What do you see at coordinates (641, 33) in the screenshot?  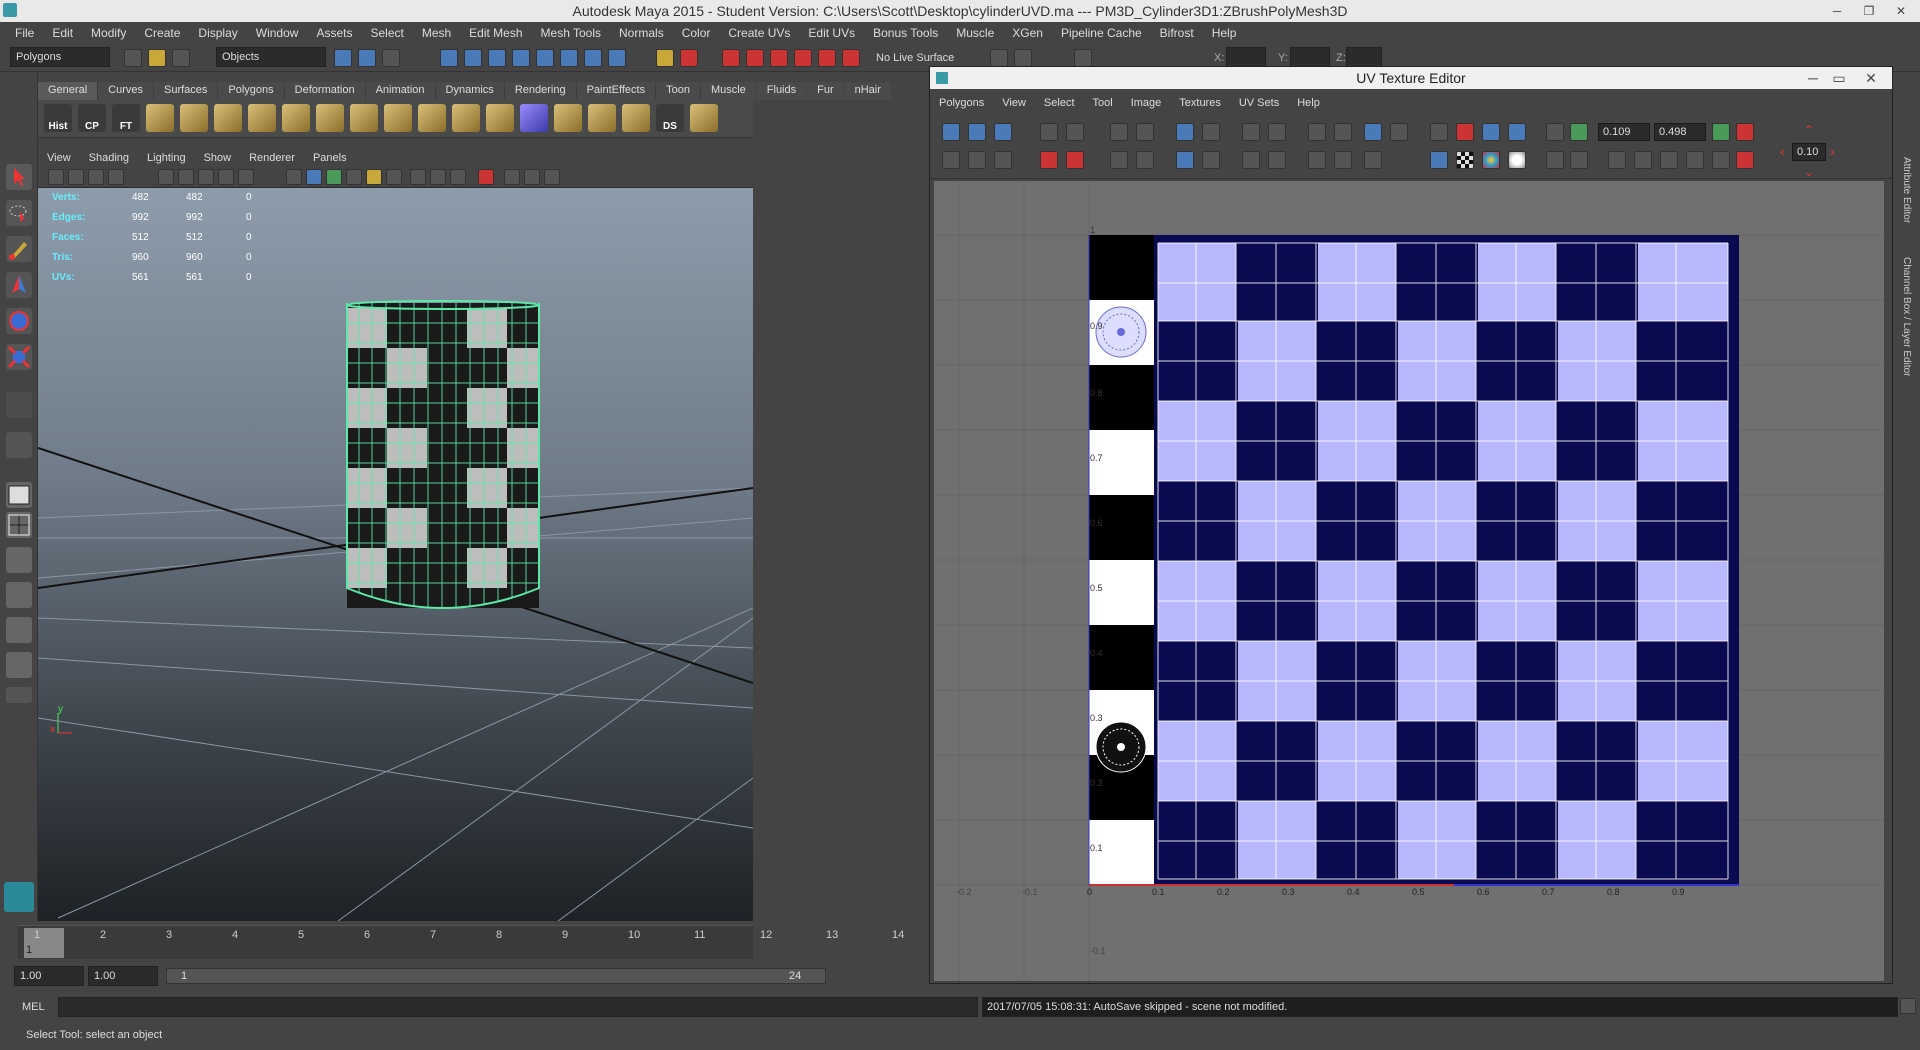 I see `menu-normals: Normals` at bounding box center [641, 33].